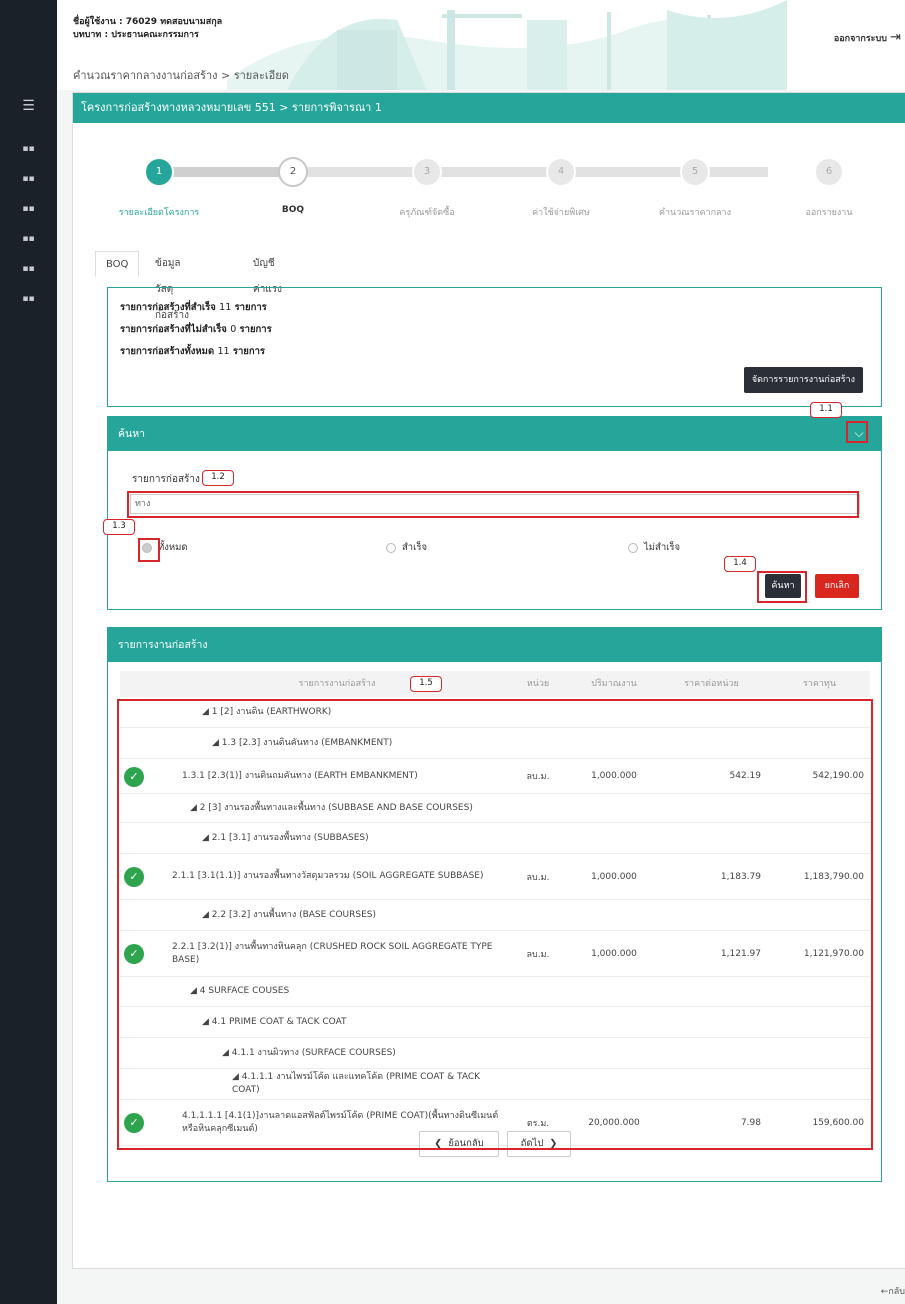 Image resolution: width=905 pixels, height=1304 pixels. Describe the element at coordinates (614, 684) in the screenshot. I see `table-header-qty: ปริมาณงาน` at that location.